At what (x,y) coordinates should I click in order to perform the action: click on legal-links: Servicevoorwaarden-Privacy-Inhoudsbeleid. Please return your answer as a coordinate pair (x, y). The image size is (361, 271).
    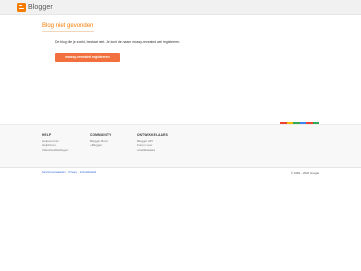
    Looking at the image, I should click on (69, 173).